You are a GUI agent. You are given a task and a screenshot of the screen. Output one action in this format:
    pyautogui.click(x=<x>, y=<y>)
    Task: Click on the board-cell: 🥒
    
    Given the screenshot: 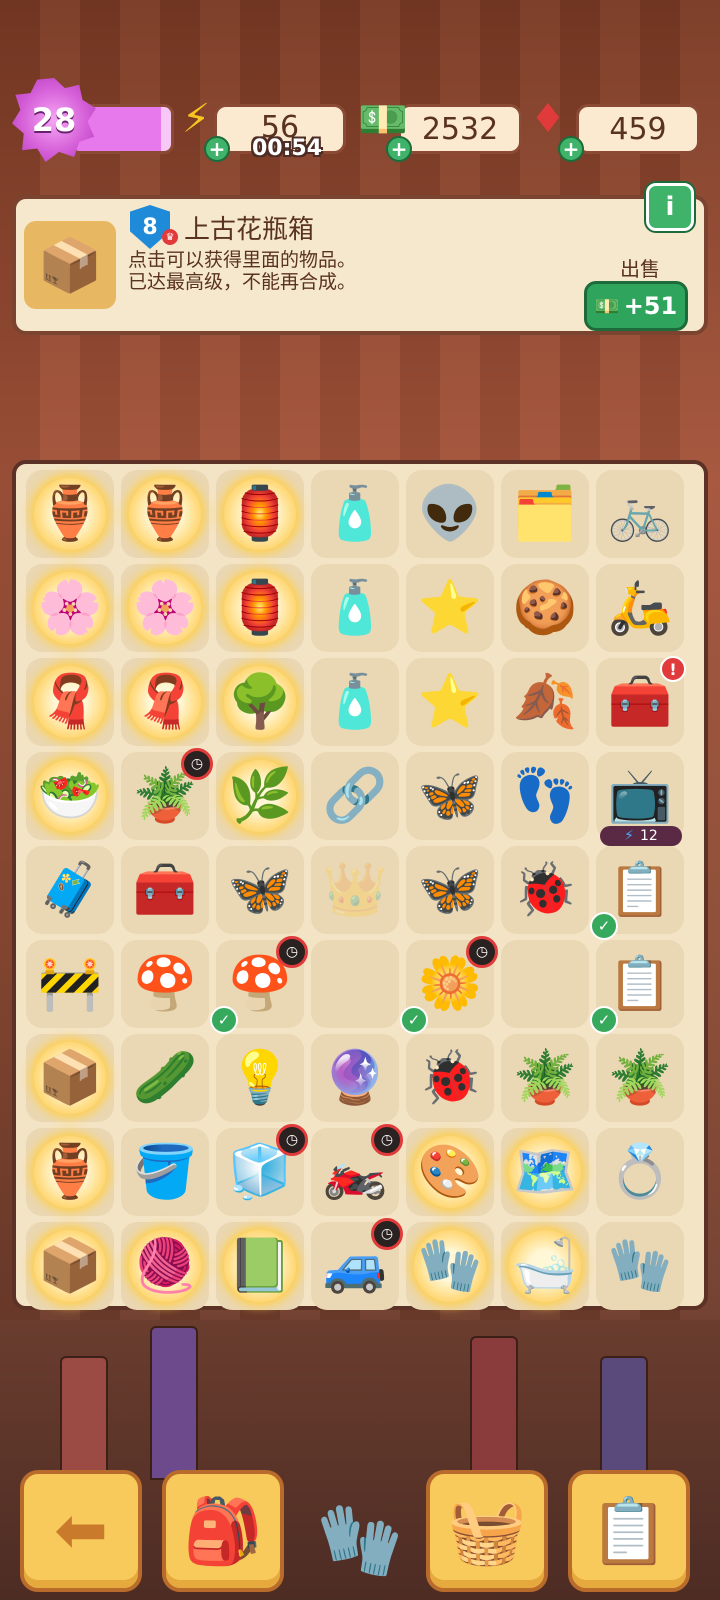 What is the action you would take?
    pyautogui.click(x=165, y=1078)
    